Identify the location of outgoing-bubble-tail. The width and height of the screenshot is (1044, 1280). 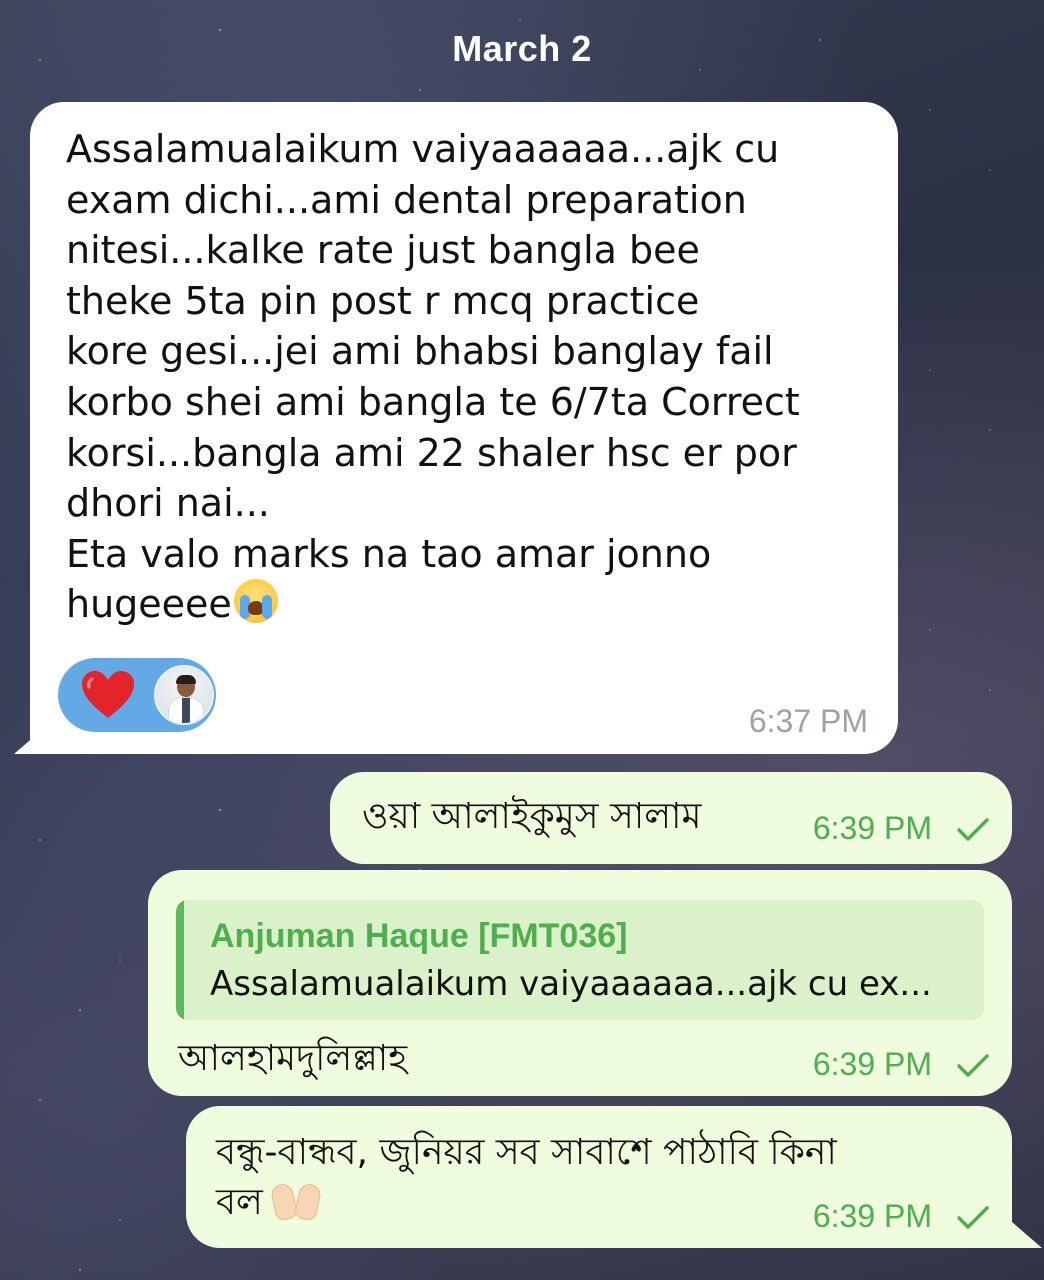
(1027, 1235).